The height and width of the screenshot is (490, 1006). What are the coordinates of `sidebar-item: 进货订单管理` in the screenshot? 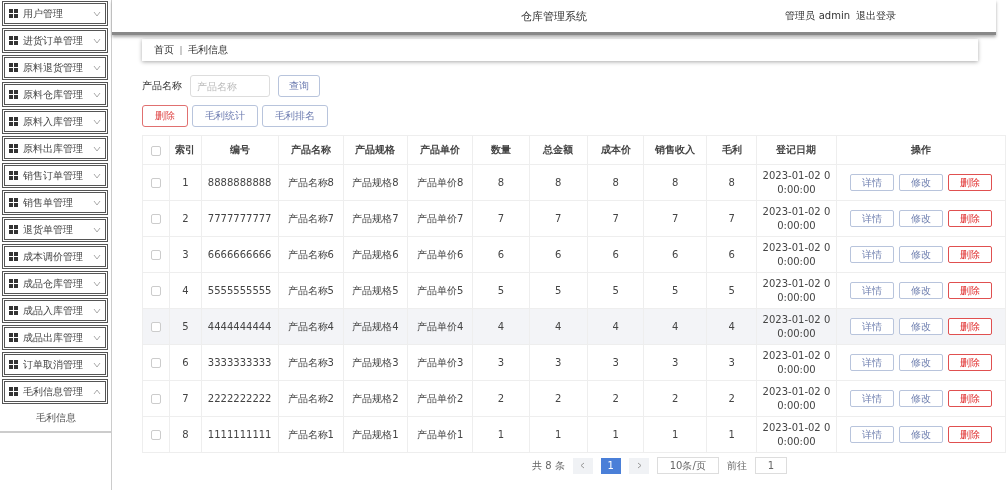 It's located at (55, 40).